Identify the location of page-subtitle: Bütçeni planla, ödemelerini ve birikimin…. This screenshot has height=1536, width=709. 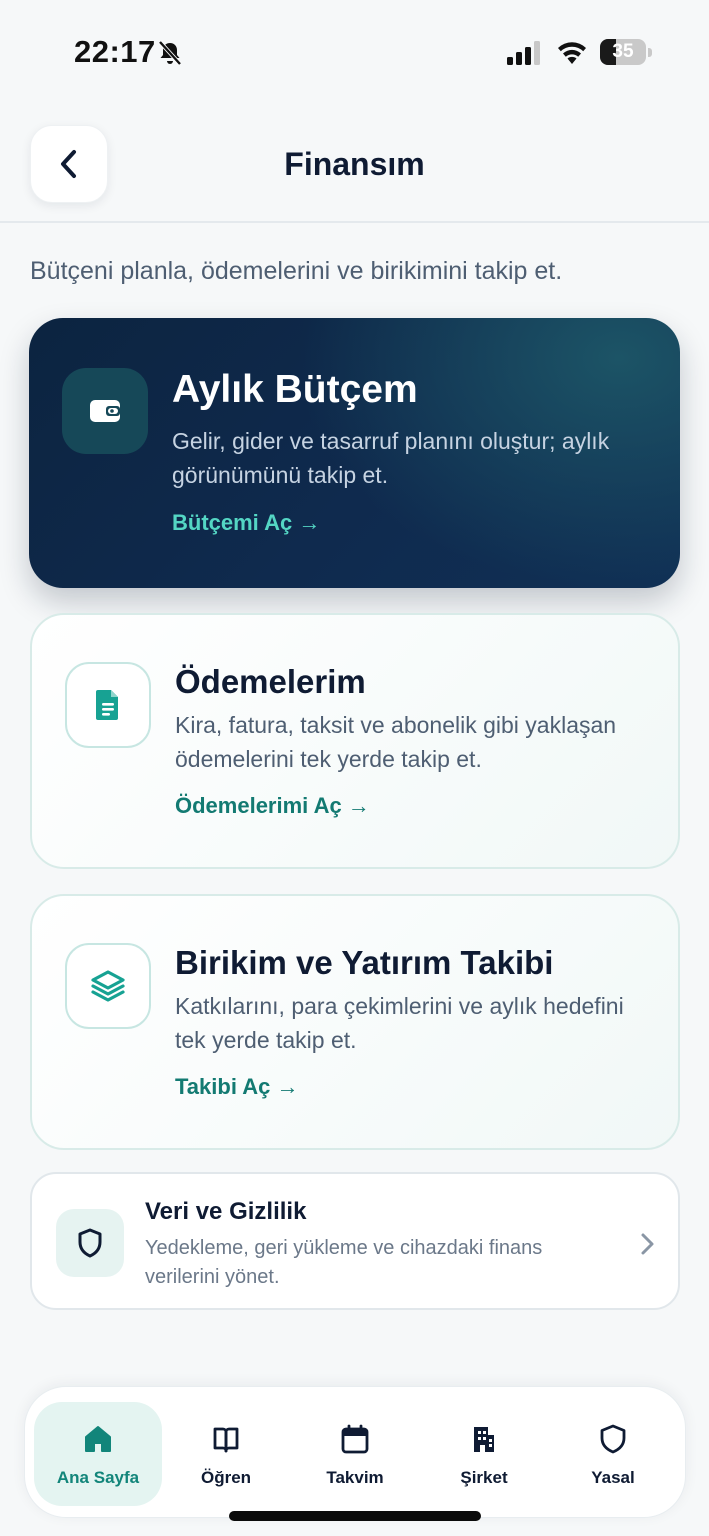
(296, 271).